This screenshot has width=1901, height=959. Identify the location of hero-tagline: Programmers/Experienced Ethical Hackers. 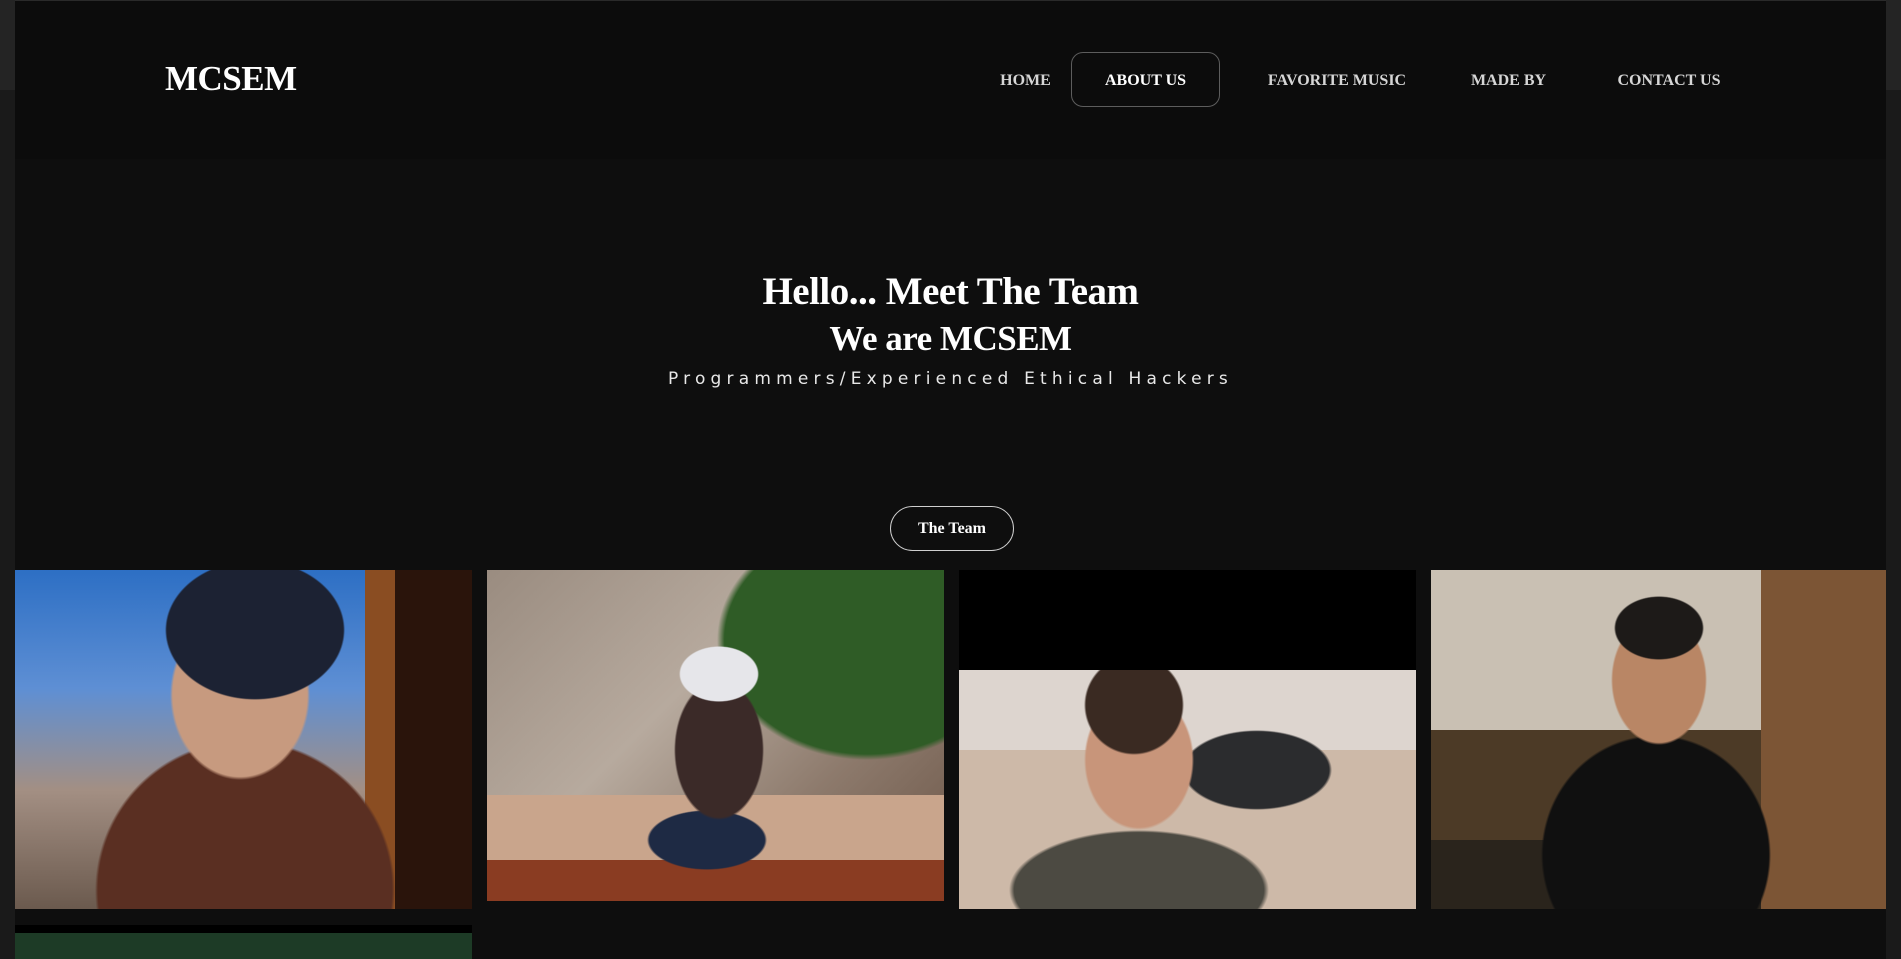
(950, 379).